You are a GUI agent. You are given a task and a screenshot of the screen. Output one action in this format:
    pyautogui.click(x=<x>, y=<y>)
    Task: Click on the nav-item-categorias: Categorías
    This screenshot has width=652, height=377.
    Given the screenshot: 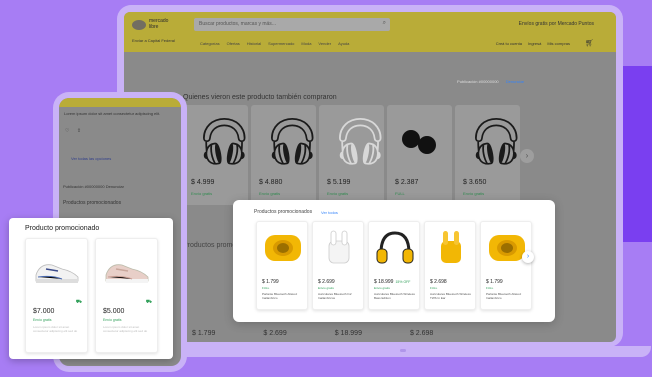 What is the action you would take?
    pyautogui.click(x=210, y=43)
    